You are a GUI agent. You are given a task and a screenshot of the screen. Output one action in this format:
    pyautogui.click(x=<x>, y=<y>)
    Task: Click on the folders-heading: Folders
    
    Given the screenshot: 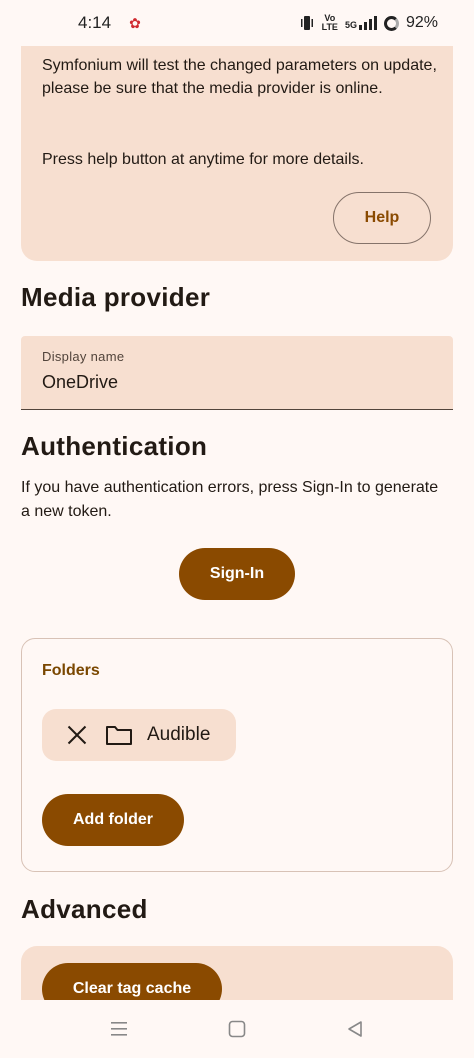 What is the action you would take?
    pyautogui.click(x=71, y=670)
    